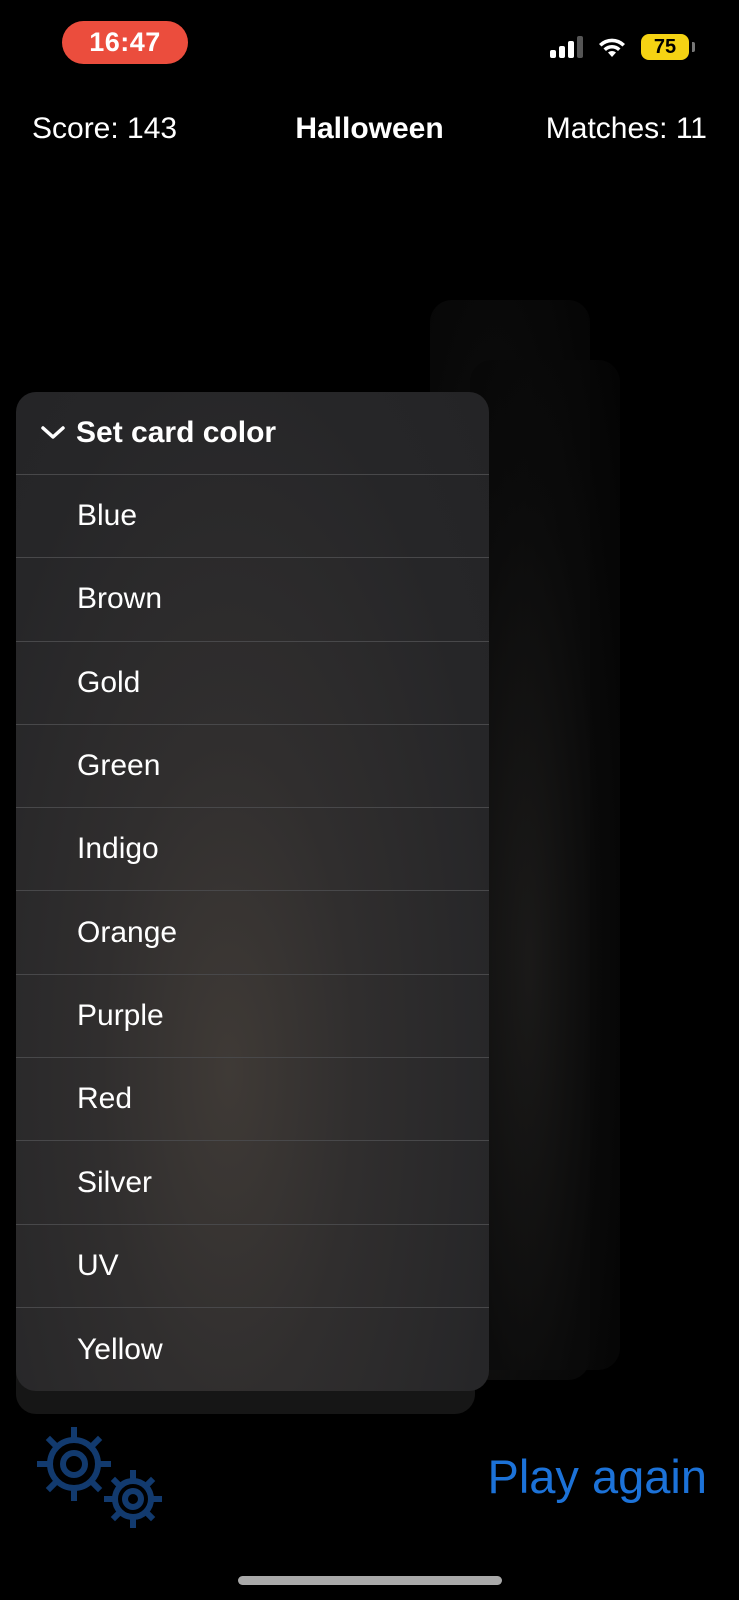 This screenshot has height=1600, width=739. Describe the element at coordinates (252, 1349) in the screenshot. I see `menu-item-yellow: Yellow` at that location.